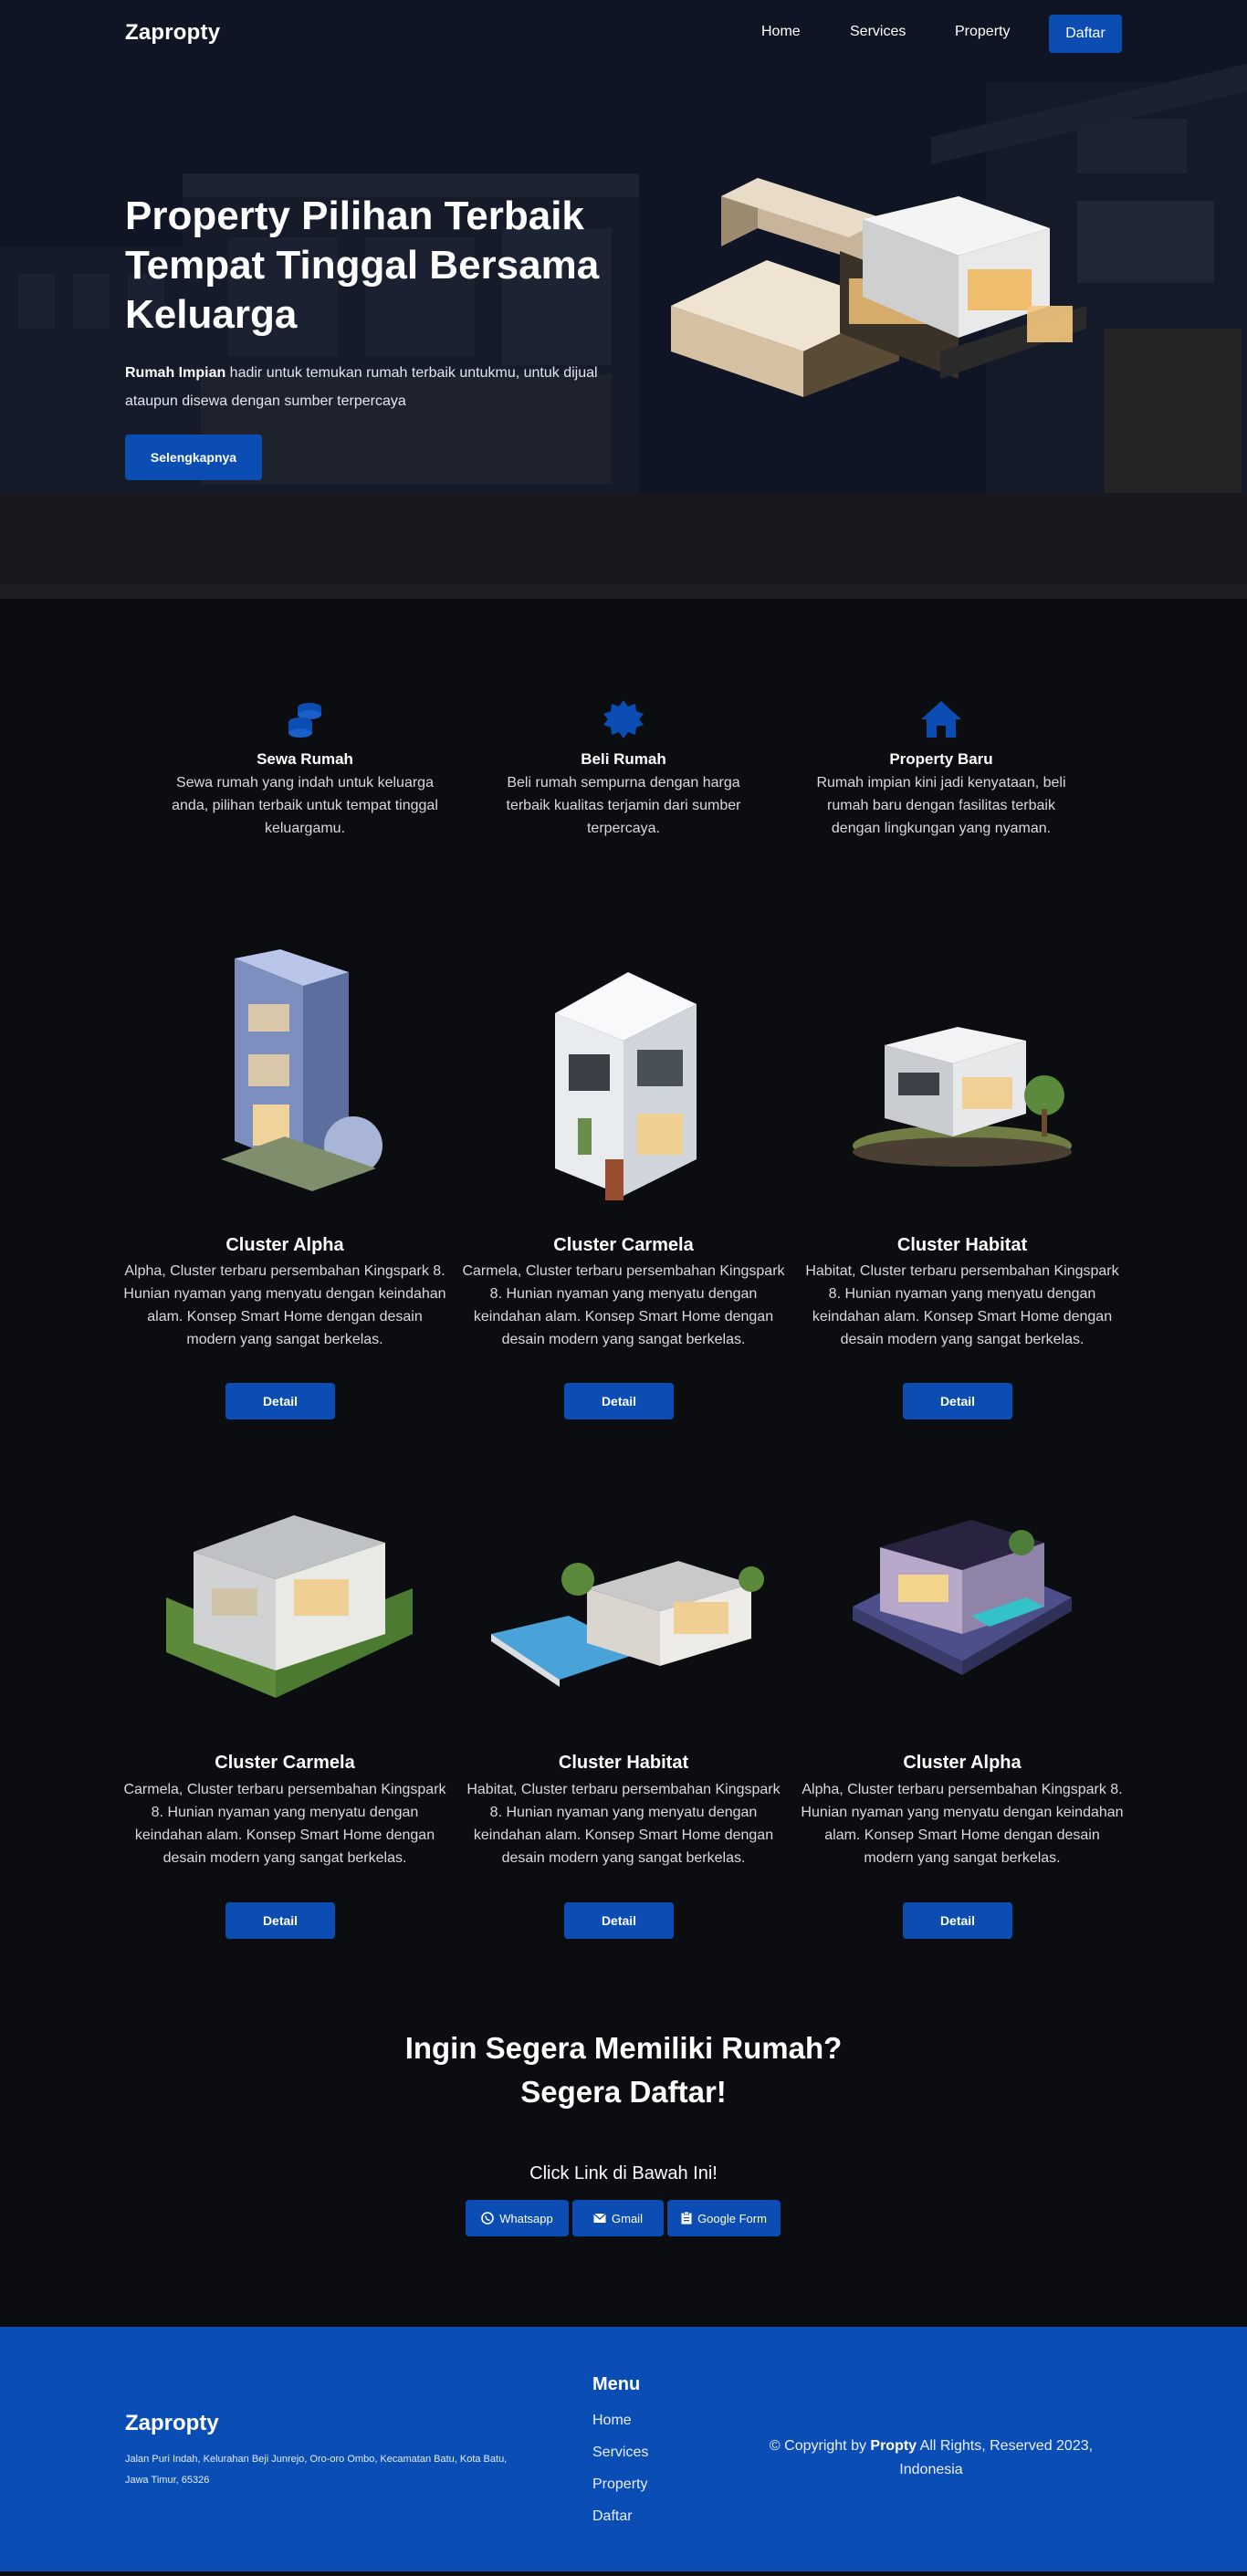 Image resolution: width=1247 pixels, height=2576 pixels. What do you see at coordinates (623, 34) in the screenshot?
I see `navbar: Zapropty Home Services Property Daftar` at bounding box center [623, 34].